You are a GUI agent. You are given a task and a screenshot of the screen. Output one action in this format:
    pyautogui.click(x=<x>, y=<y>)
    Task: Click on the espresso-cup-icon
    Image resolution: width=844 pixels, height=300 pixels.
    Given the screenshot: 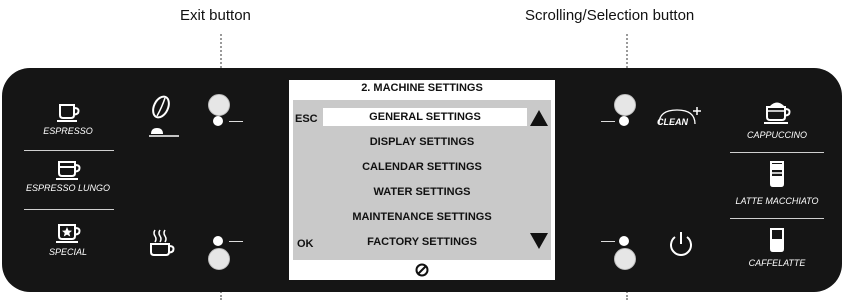 What is the action you would take?
    pyautogui.click(x=68, y=113)
    